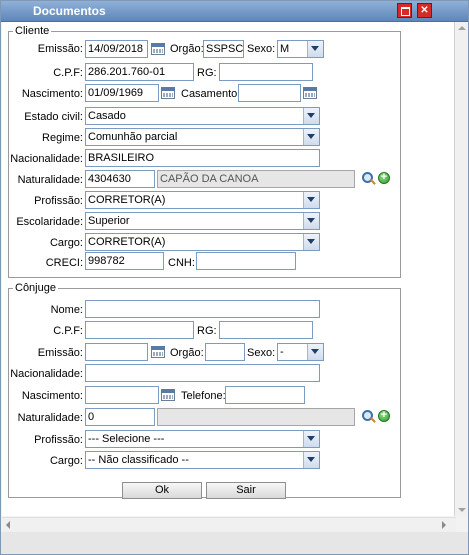 This screenshot has height=555, width=469. Describe the element at coordinates (462, 28) in the screenshot. I see `scroll-up-icon` at that location.